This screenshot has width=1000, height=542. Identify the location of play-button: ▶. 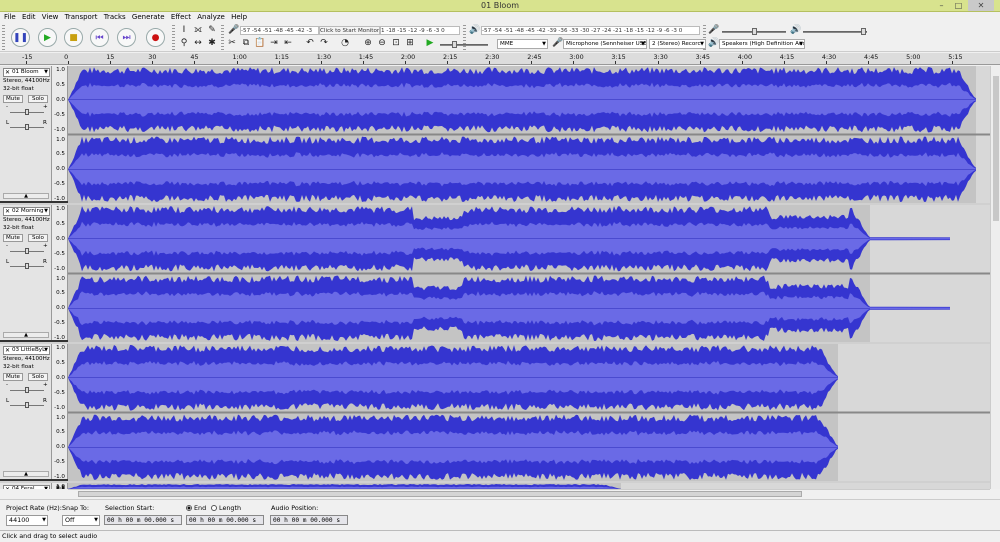
(47, 37).